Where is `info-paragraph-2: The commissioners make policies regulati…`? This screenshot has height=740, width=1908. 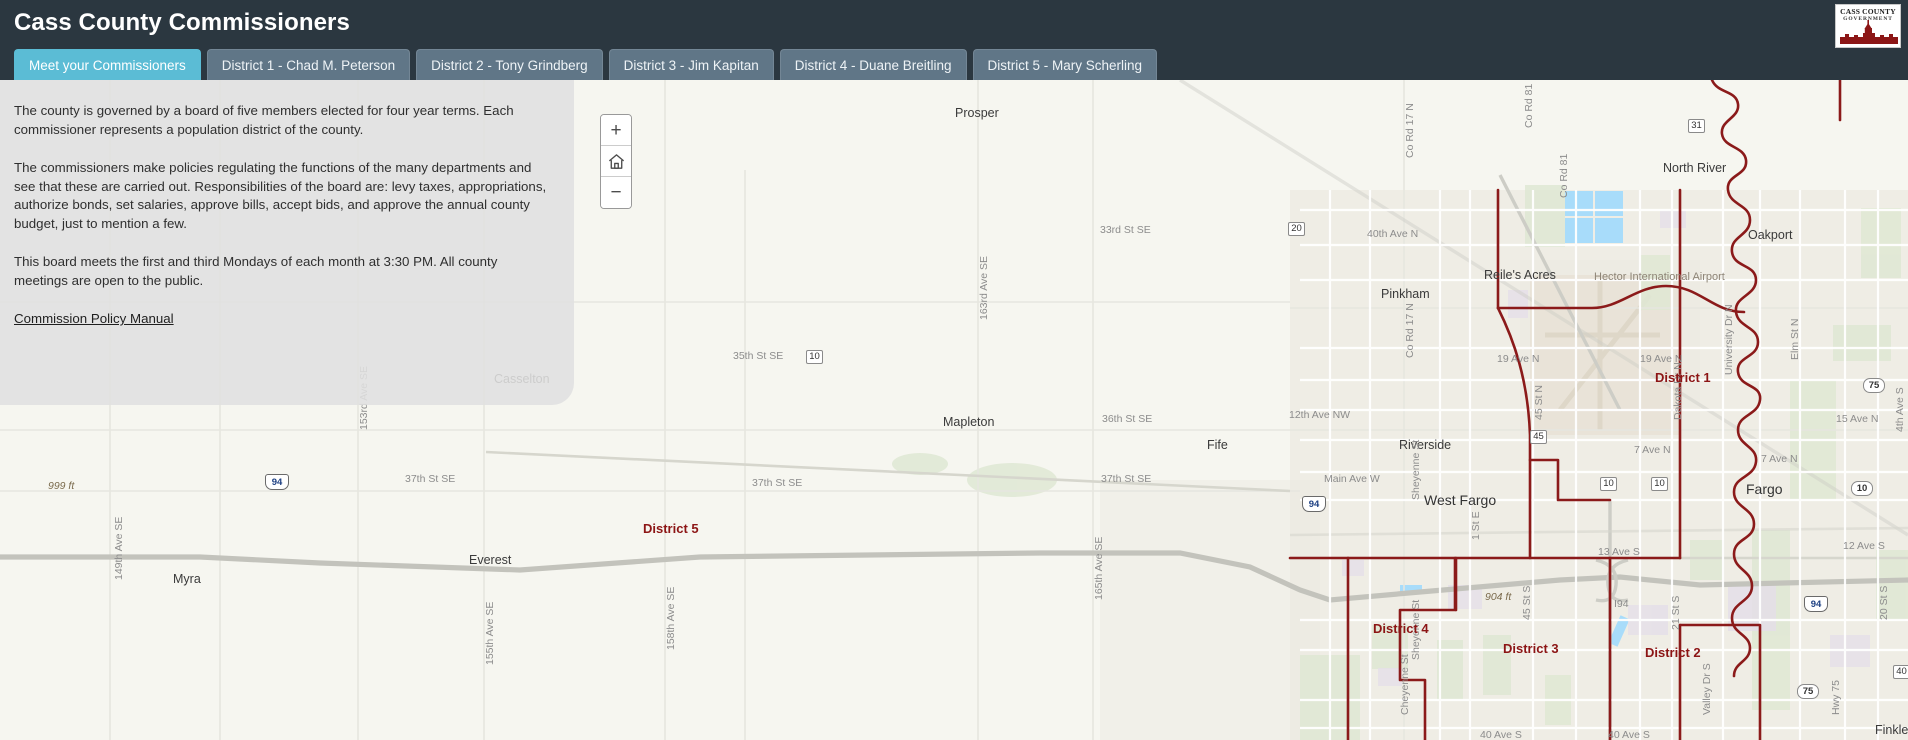 info-paragraph-2: The commissioners make policies regulati… is located at coordinates (280, 195).